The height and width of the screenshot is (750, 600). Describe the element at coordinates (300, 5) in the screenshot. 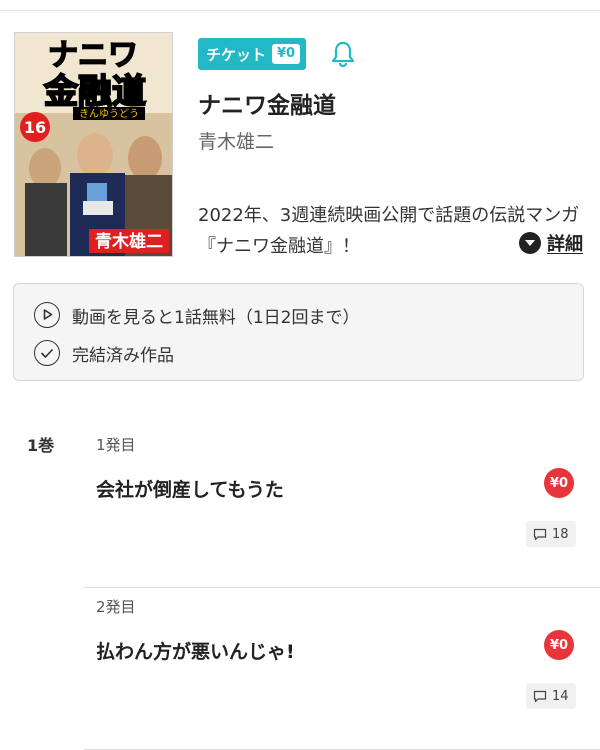

I see `top-divider` at that location.